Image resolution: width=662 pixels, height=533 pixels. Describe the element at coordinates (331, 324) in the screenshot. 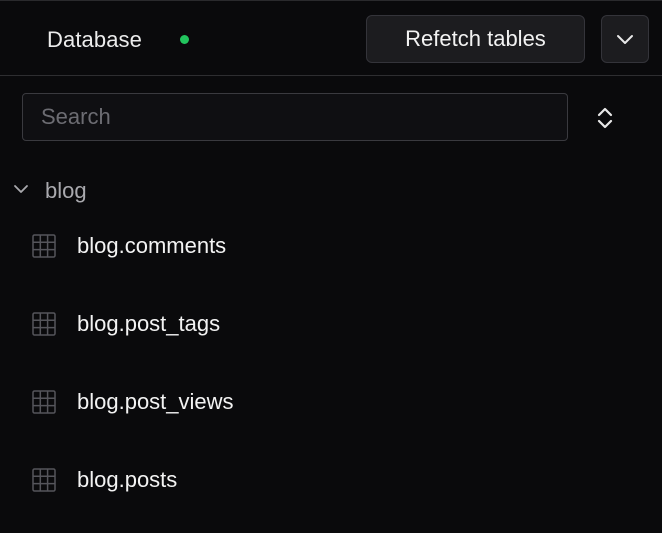

I see `table-list-item: blog.post_tags` at that location.